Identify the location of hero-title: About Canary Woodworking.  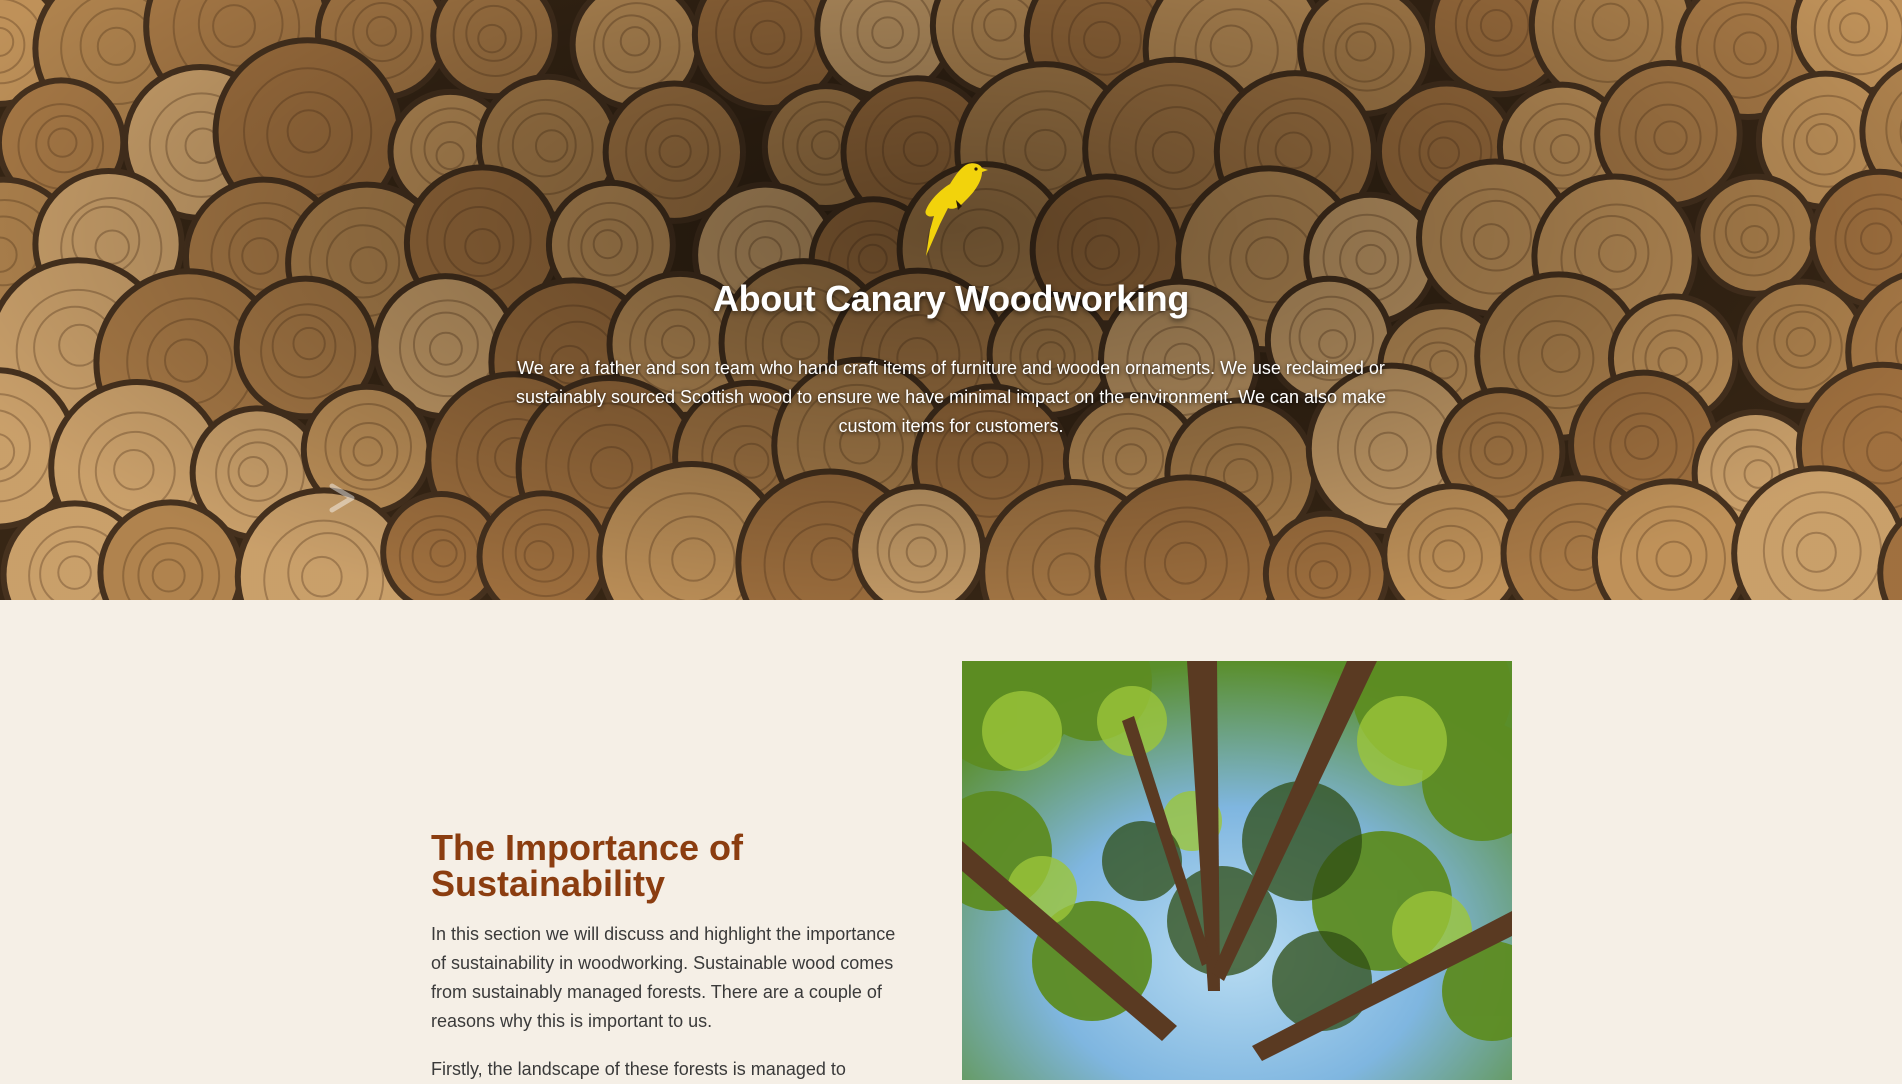
(951, 298).